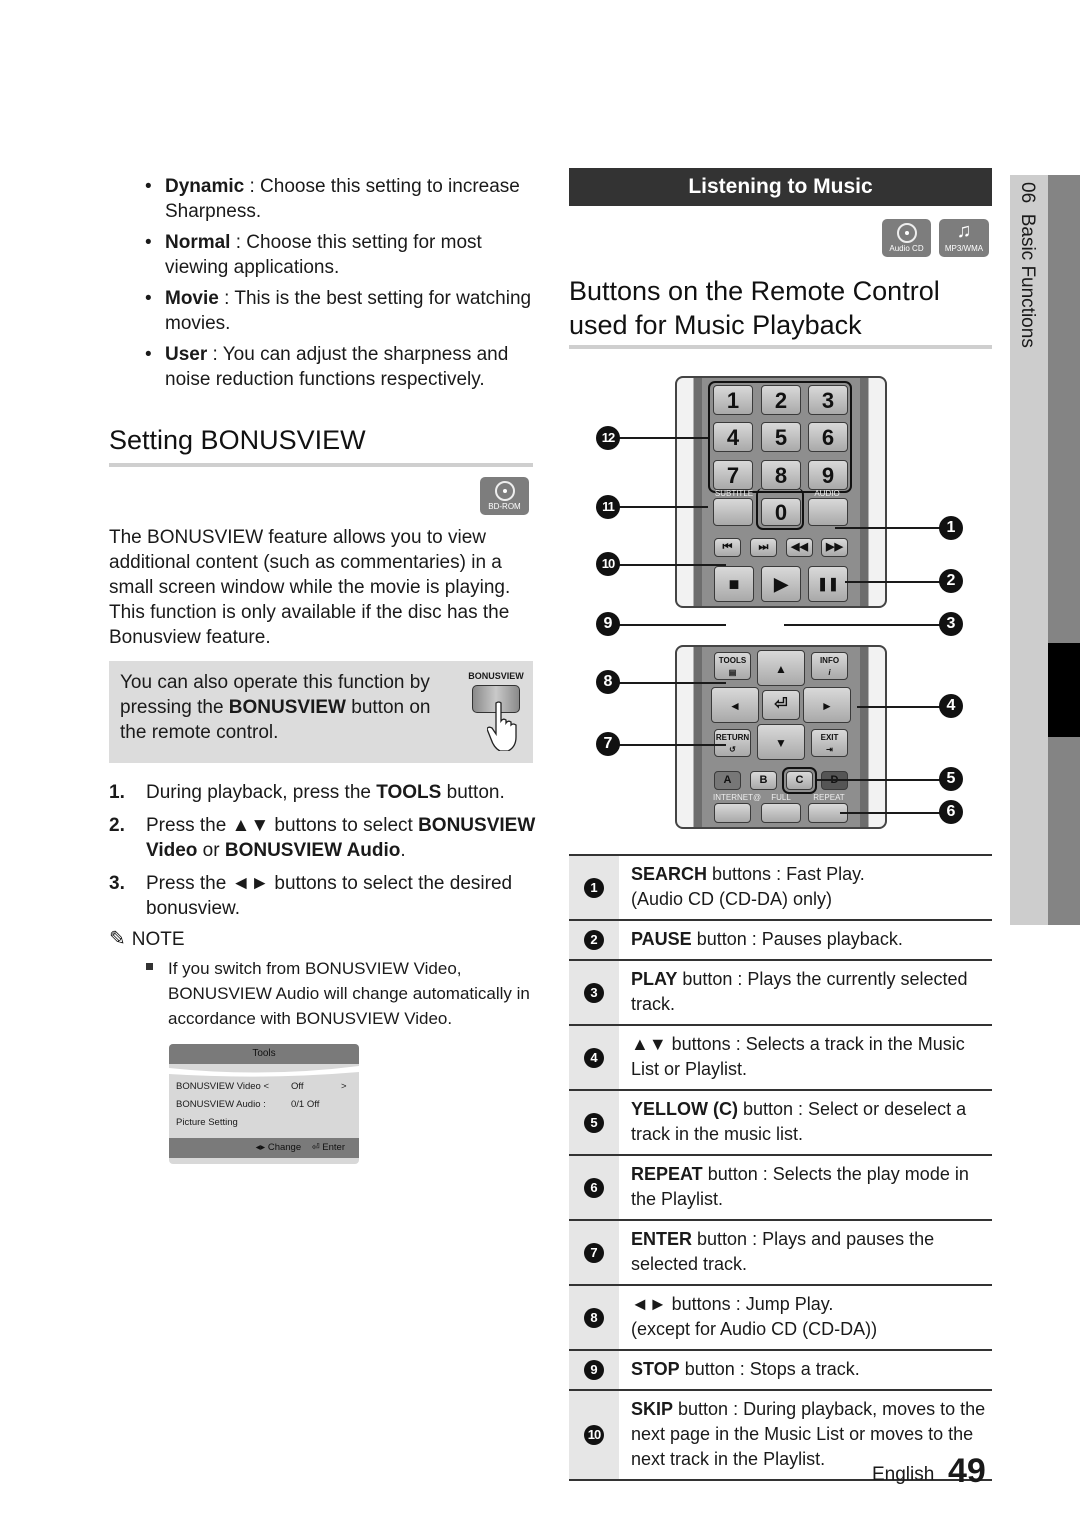 This screenshot has width=1080, height=1532. I want to click on row-number-cell: 4, so click(594, 1057).